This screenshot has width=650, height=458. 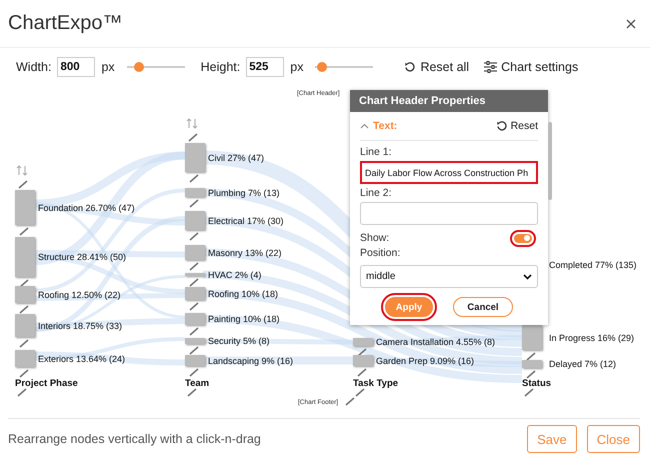 I want to click on node-label: Structure 28.41% (50), so click(x=82, y=257).